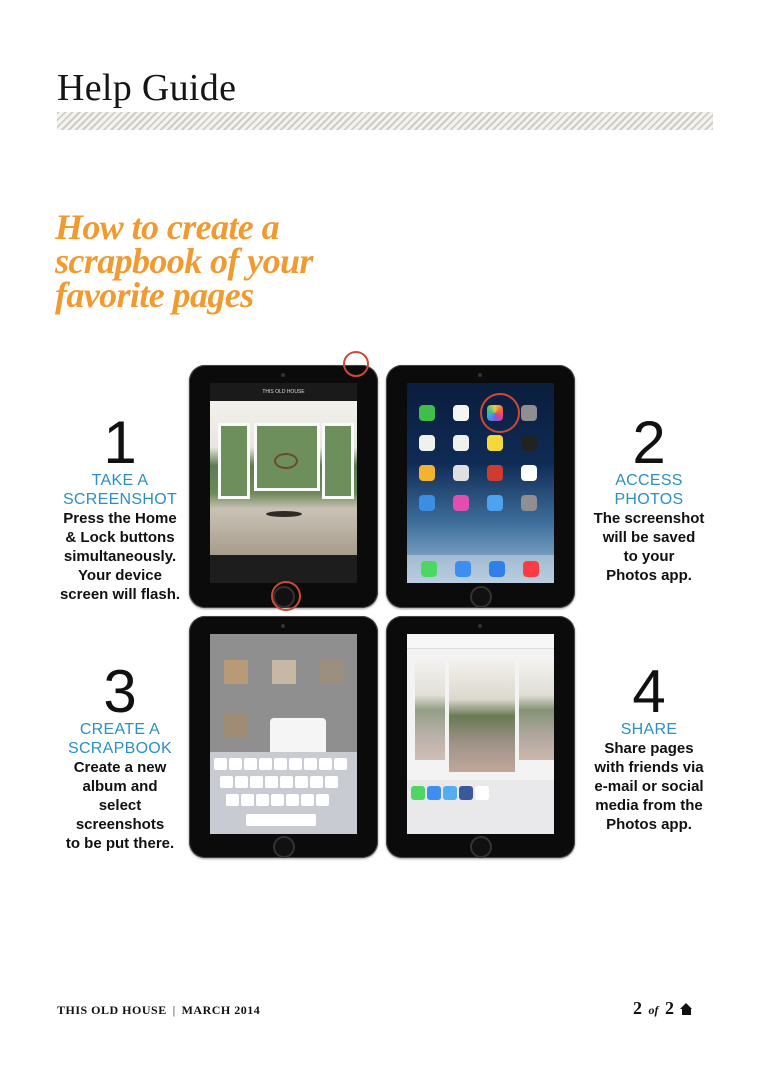  What do you see at coordinates (120, 729) in the screenshot?
I see `step-label: CREATE A` at bounding box center [120, 729].